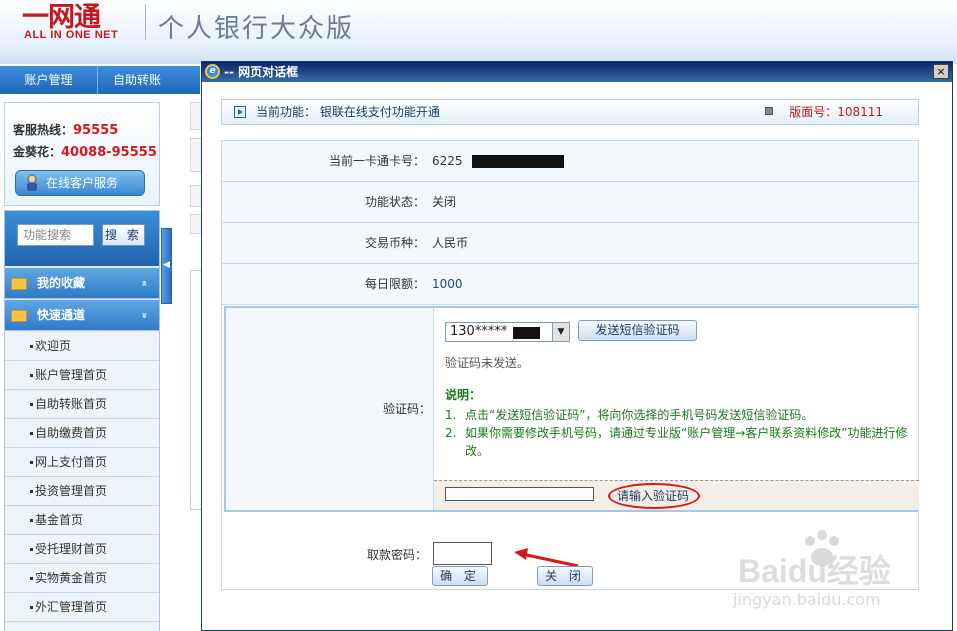  I want to click on group-label: 我的收藏, so click(61, 283).